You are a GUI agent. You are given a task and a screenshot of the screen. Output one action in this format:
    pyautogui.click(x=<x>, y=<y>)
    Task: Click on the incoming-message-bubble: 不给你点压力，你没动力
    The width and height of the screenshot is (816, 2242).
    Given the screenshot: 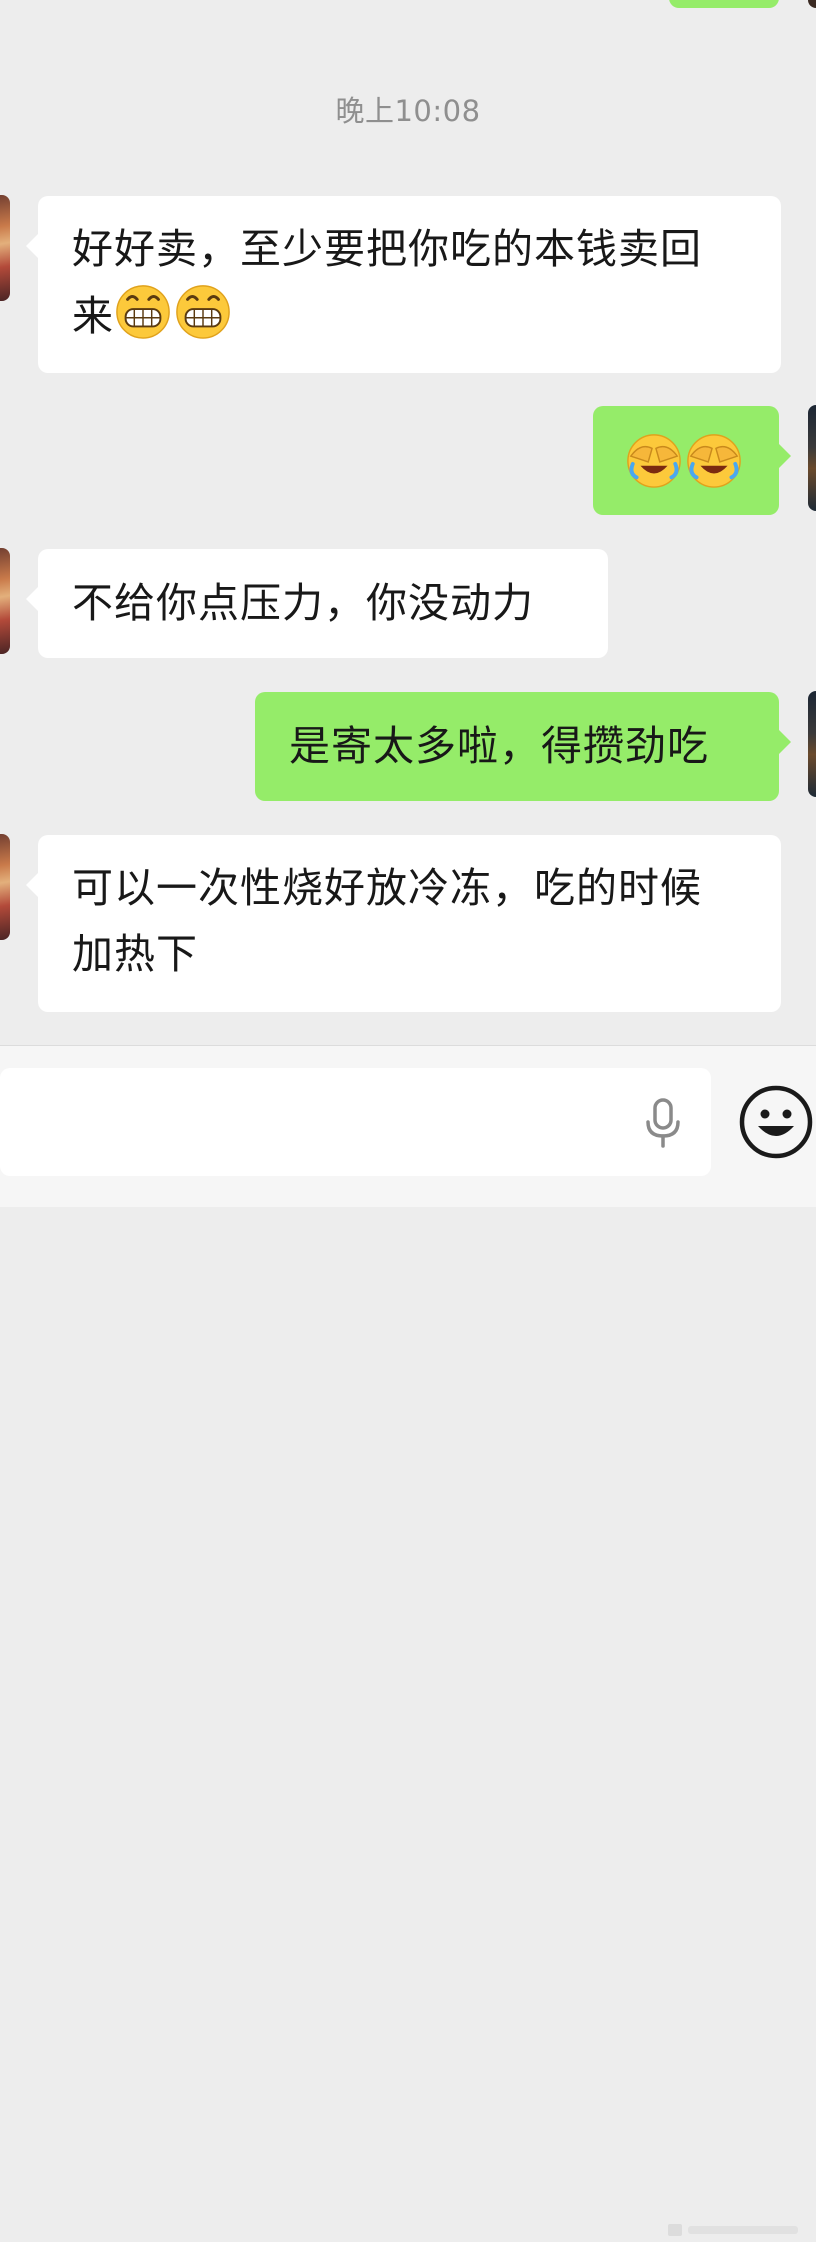 What is the action you would take?
    pyautogui.click(x=317, y=603)
    